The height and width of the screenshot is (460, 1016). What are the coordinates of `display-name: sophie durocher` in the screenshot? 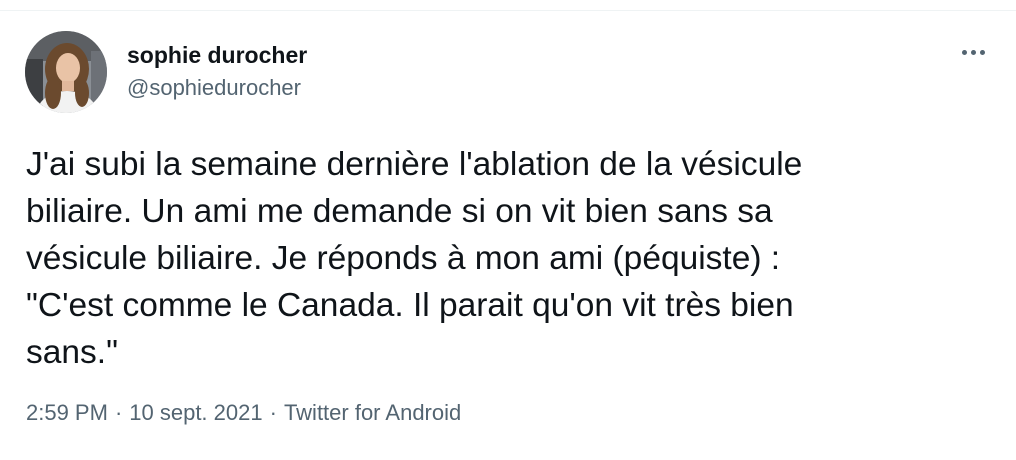 It's located at (217, 55).